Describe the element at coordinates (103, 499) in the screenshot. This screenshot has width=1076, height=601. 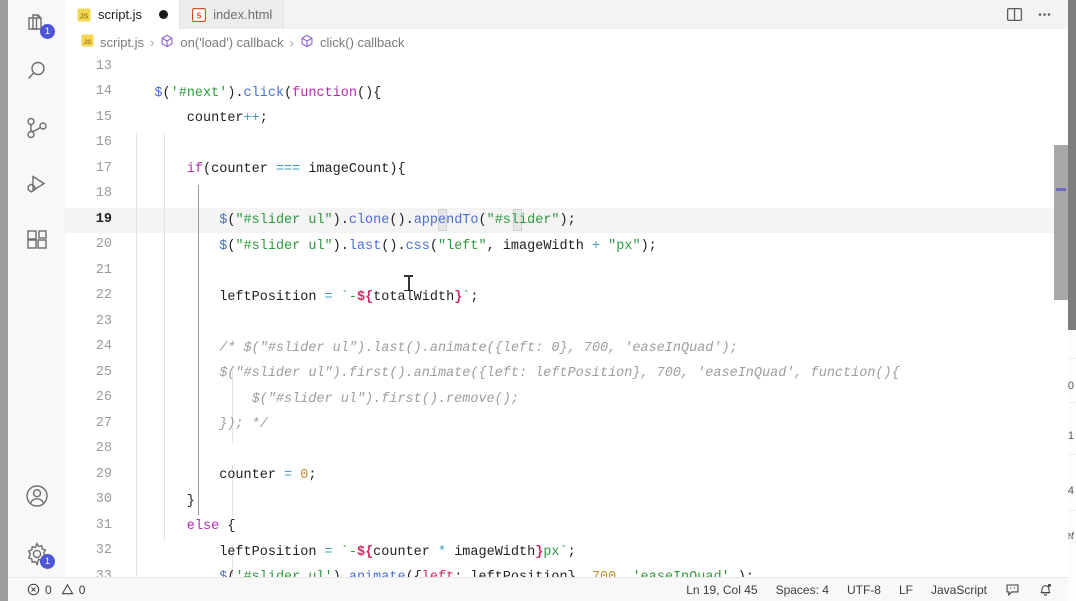
I see `line-number: 30` at that location.